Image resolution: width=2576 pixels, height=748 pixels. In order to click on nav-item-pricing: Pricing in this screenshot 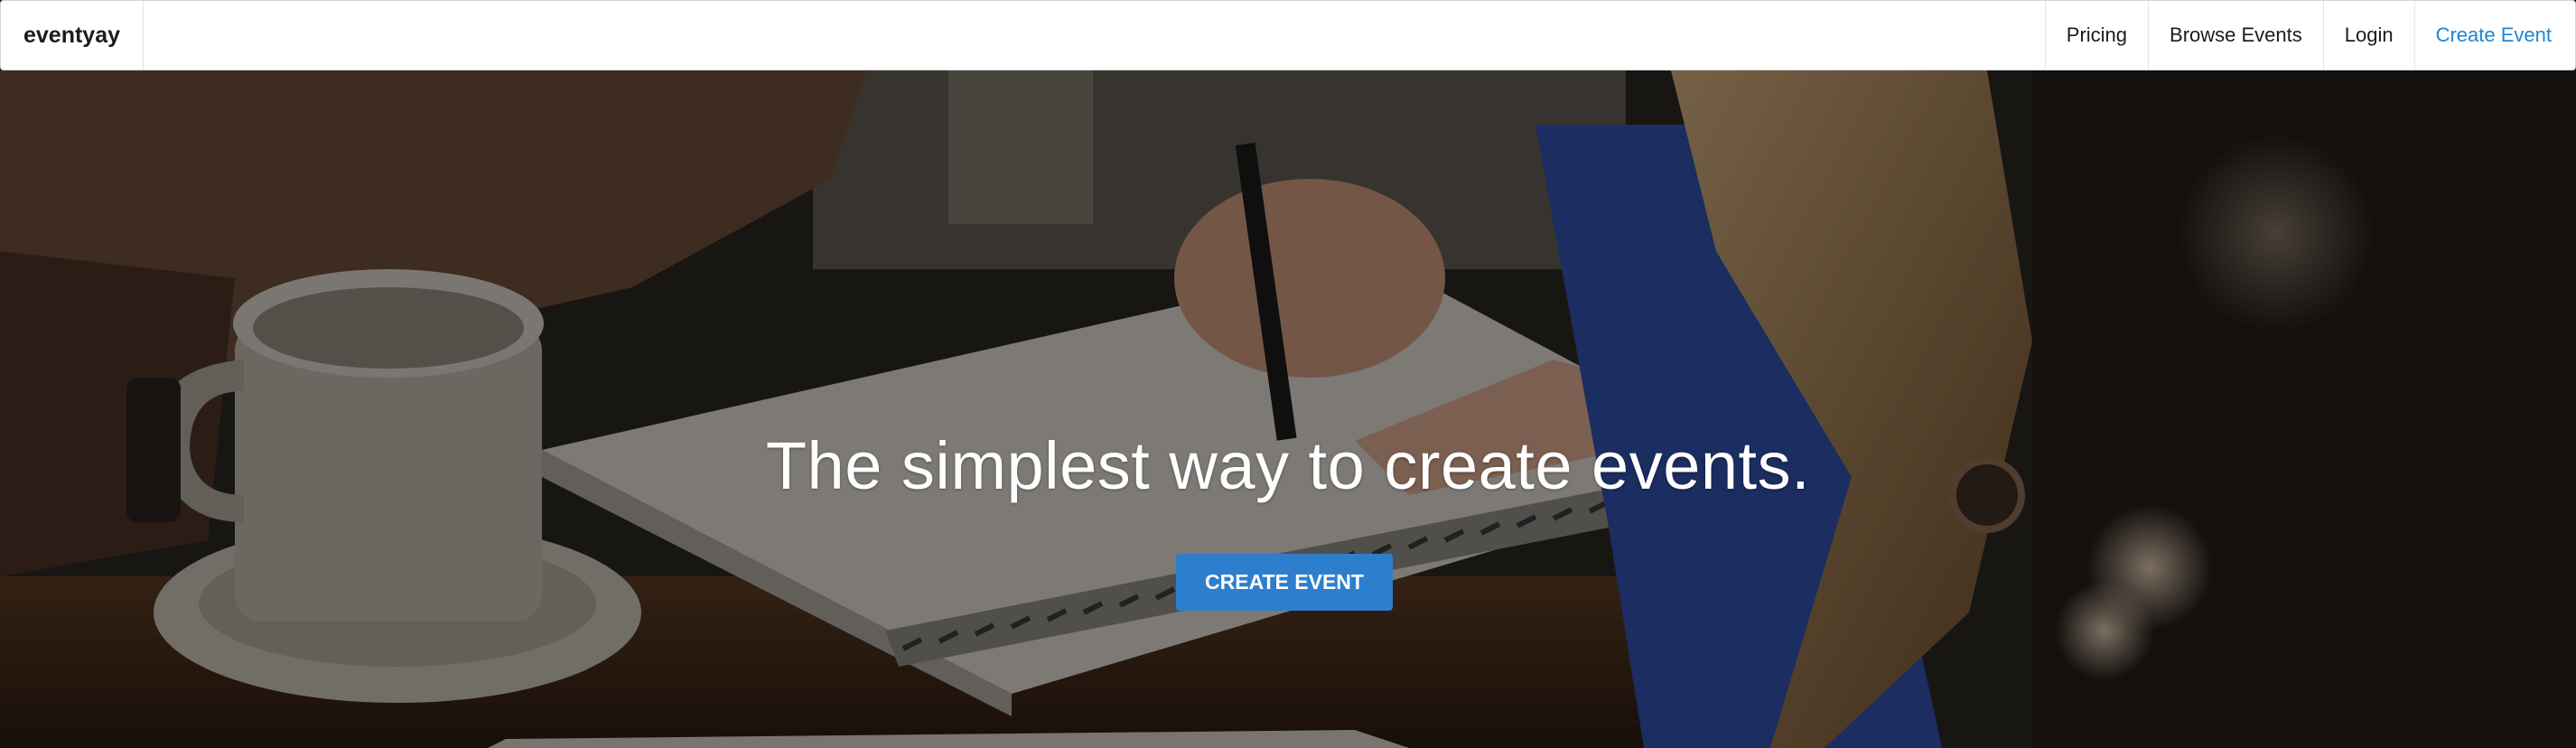, I will do `click(2096, 35)`.